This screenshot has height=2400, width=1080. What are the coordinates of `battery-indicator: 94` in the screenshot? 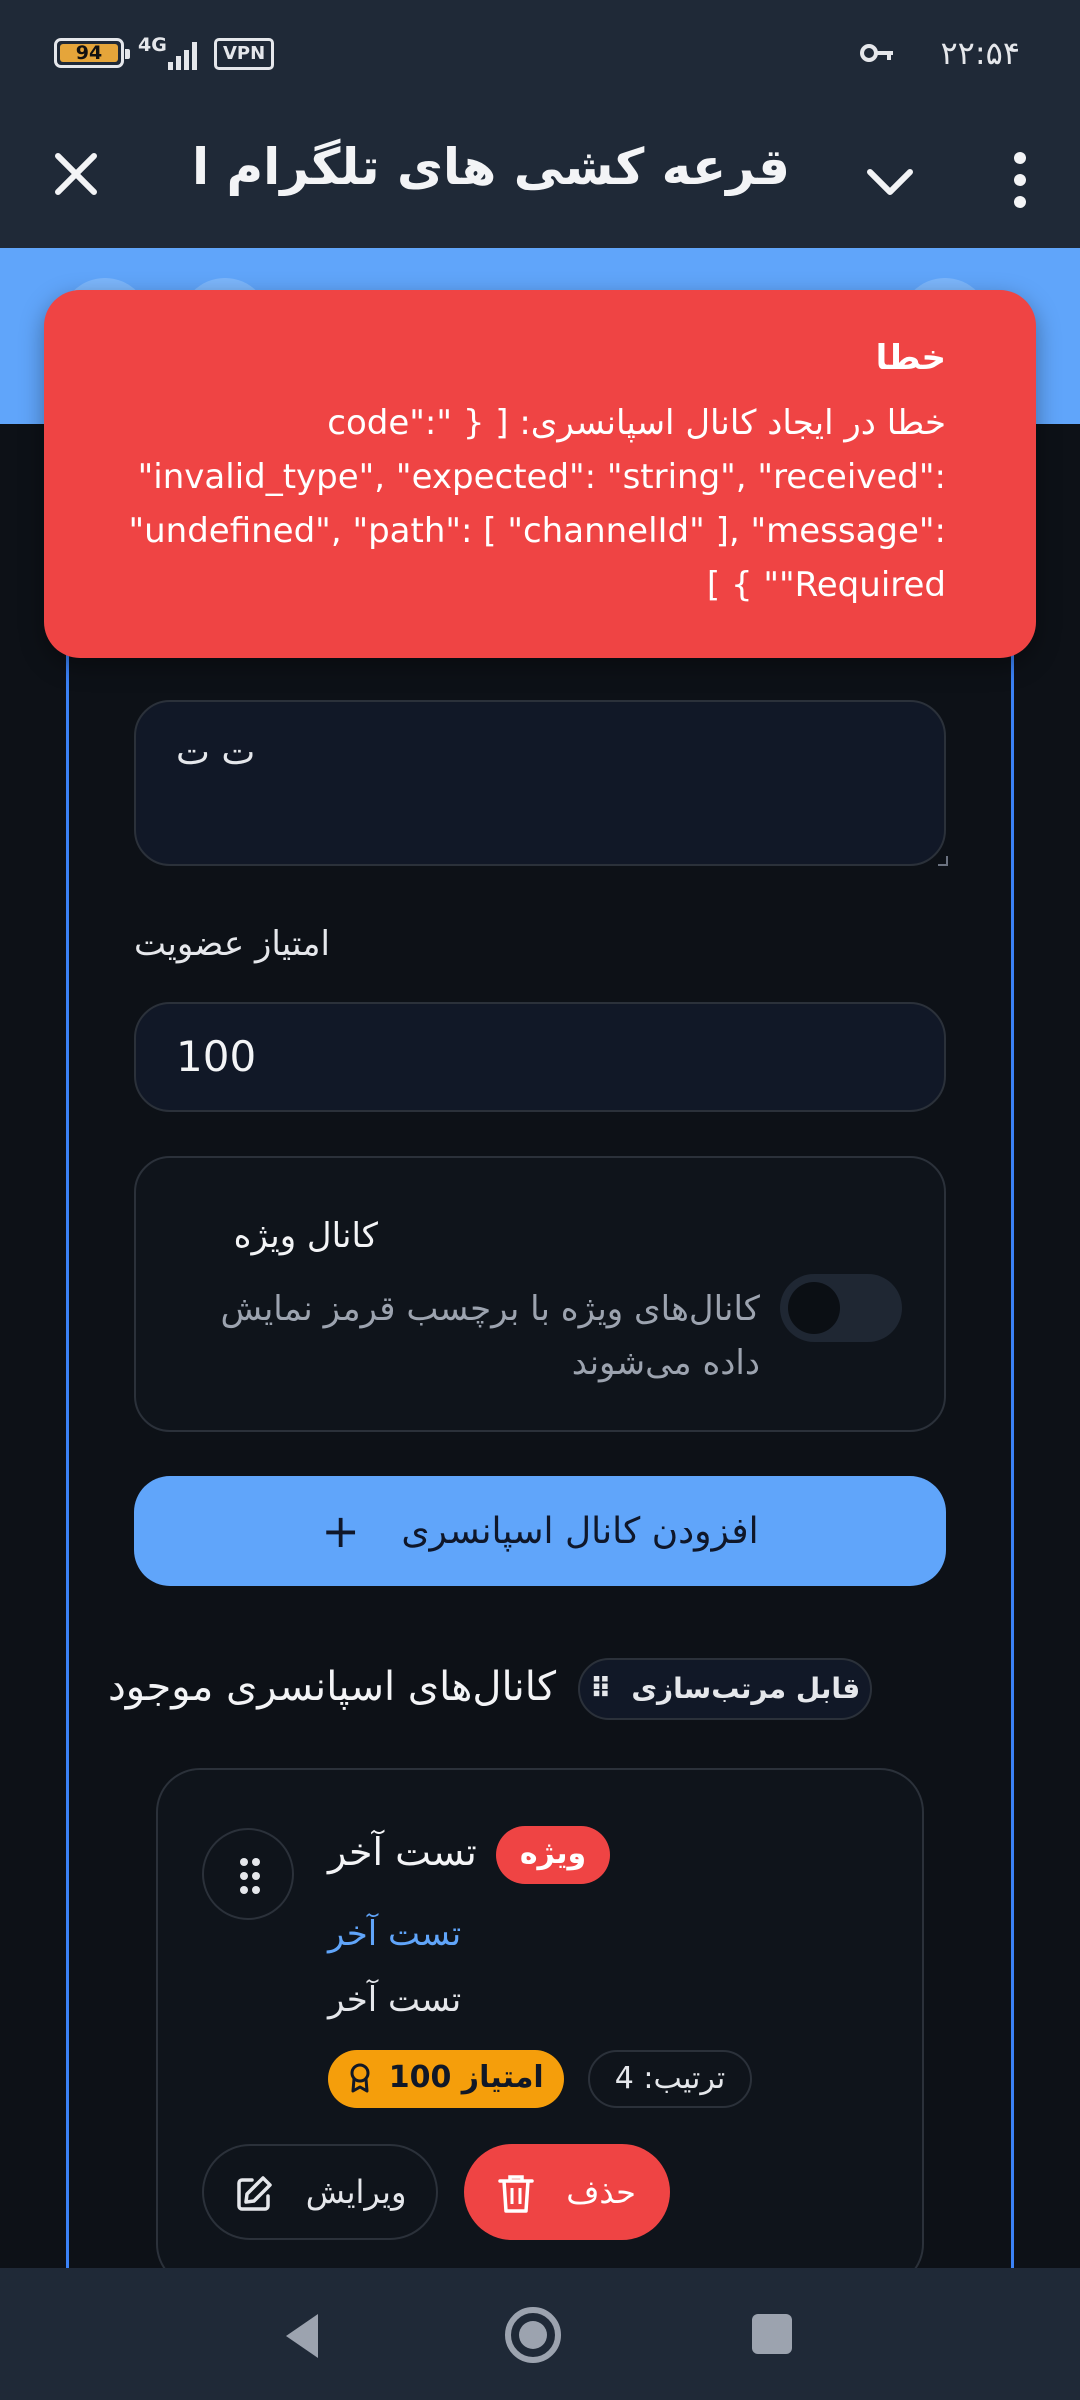 It's located at (92, 53).